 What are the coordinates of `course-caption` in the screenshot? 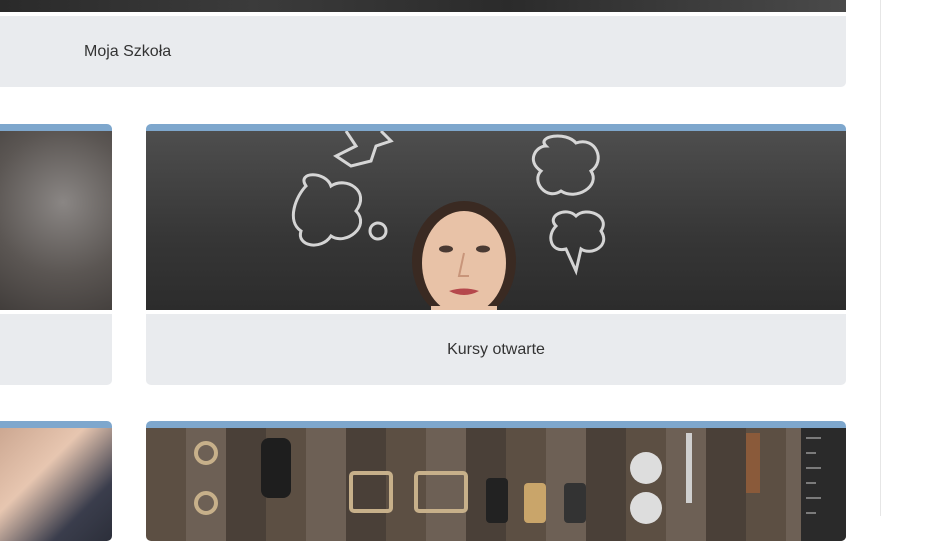 It's located at (56, 349).